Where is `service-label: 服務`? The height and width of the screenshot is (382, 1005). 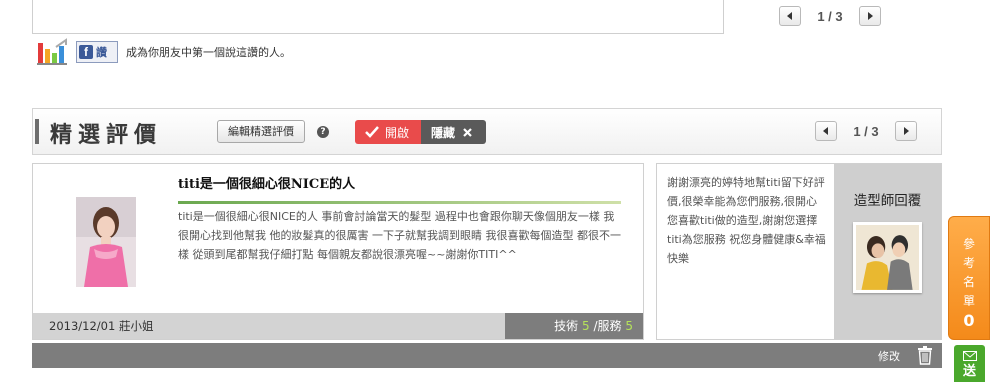
service-label: 服務 is located at coordinates (609, 326).